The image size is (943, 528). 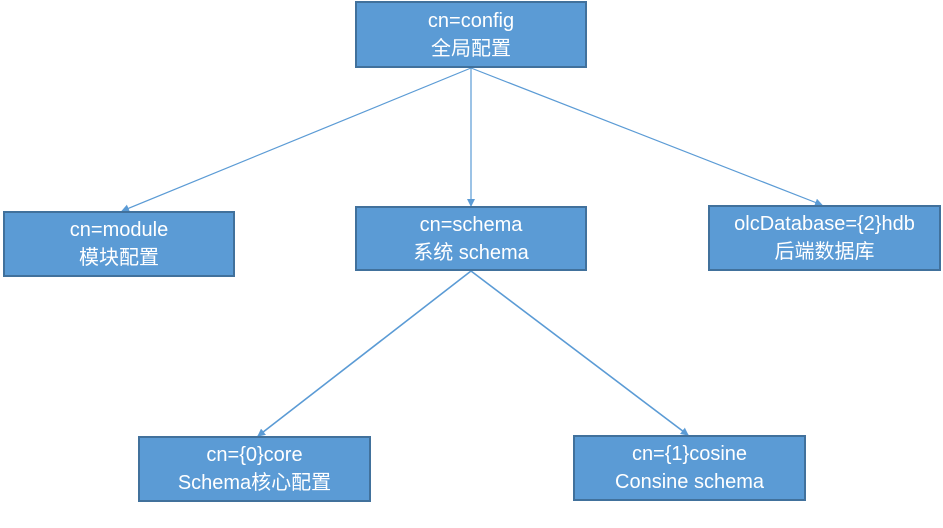 I want to click on arrow-config-database, so click(x=646, y=137).